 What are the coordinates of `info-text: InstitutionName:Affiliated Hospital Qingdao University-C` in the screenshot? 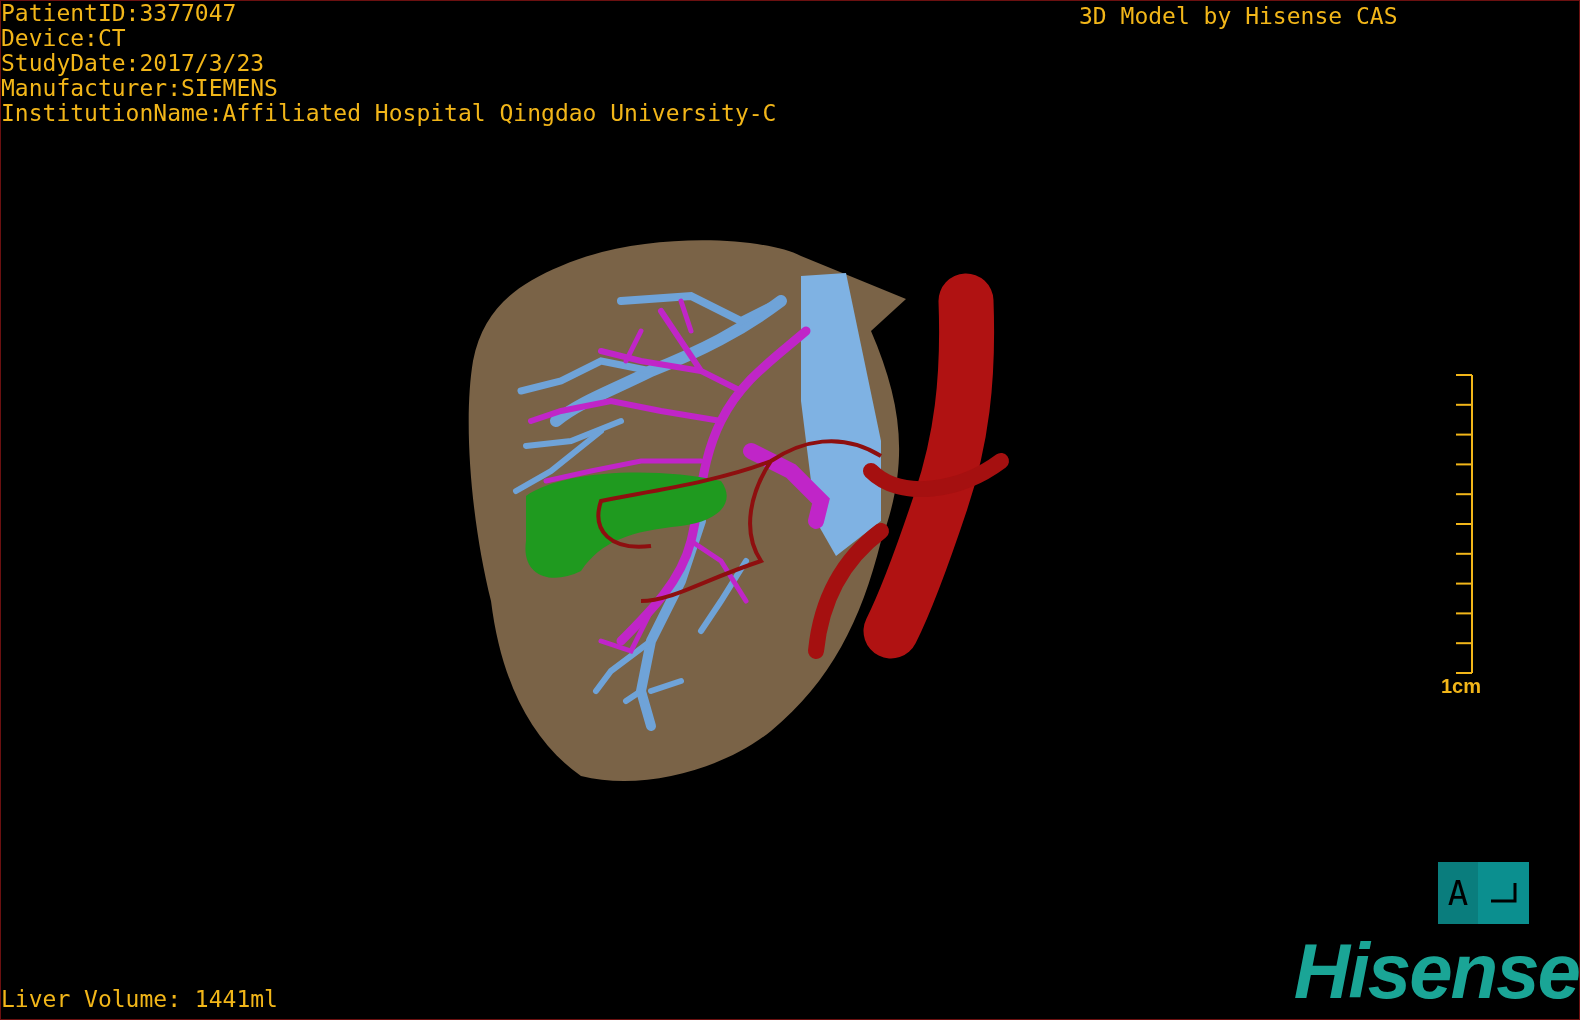 It's located at (389, 113).